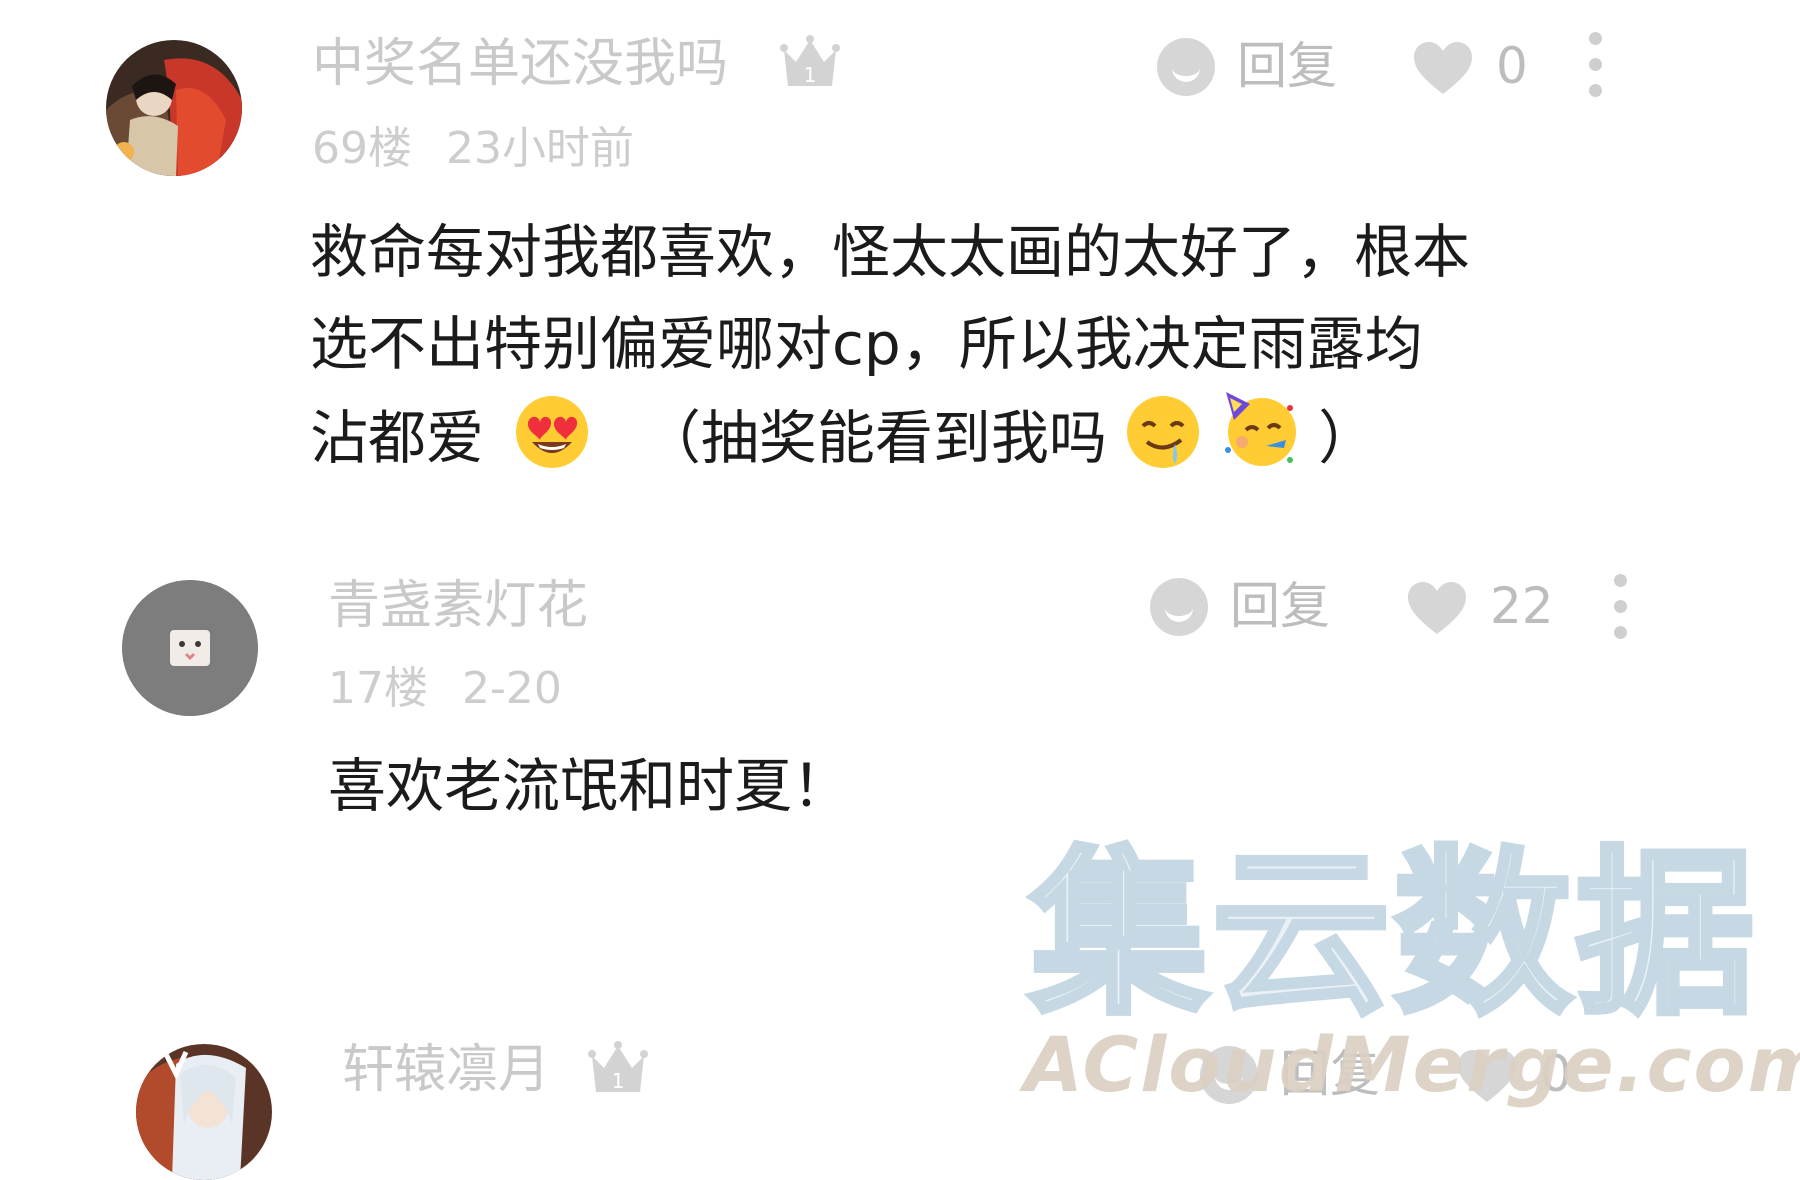  I want to click on heart-eyes-emoji-icon, so click(552, 432).